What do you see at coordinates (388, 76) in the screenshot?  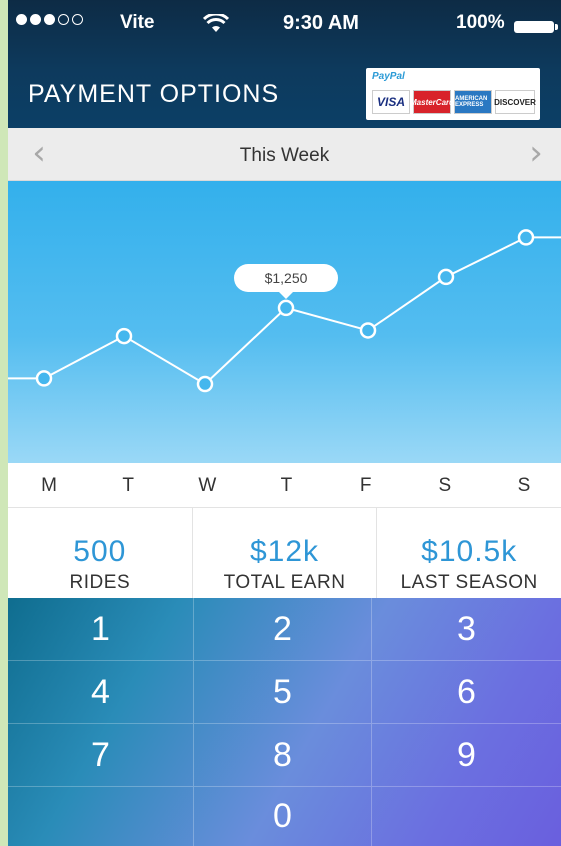 I see `paypal-logo: PayPal` at bounding box center [388, 76].